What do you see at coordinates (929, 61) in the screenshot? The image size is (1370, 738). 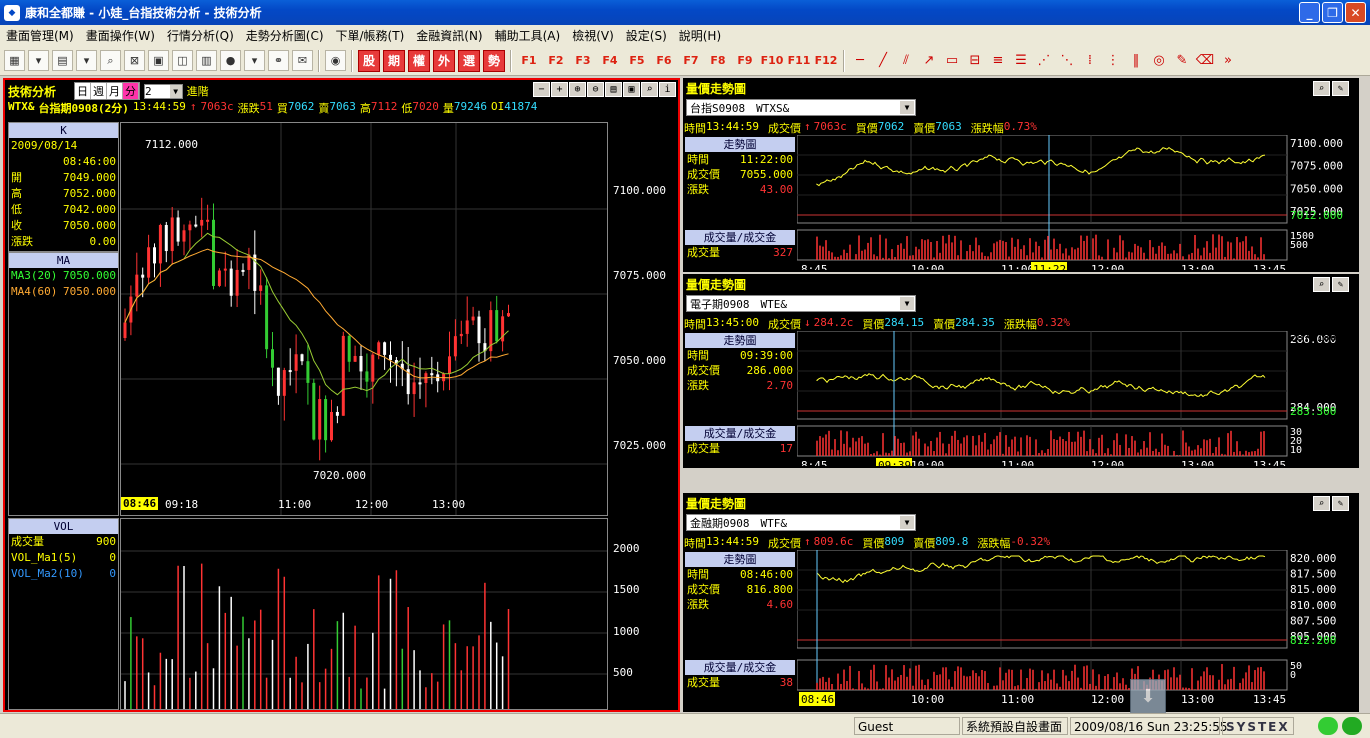 I see `arrow-tool-icon: ↗` at bounding box center [929, 61].